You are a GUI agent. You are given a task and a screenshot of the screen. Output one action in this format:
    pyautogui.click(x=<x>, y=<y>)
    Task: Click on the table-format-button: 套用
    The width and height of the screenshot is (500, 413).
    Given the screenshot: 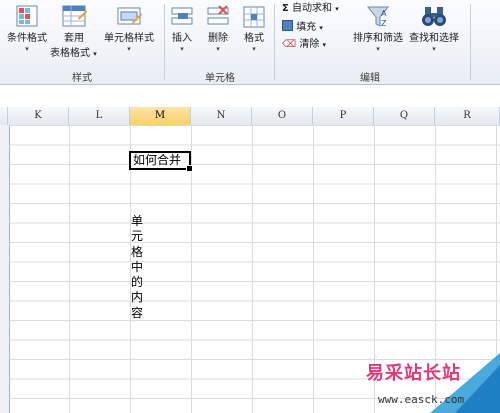 What is the action you would take?
    pyautogui.click(x=74, y=24)
    